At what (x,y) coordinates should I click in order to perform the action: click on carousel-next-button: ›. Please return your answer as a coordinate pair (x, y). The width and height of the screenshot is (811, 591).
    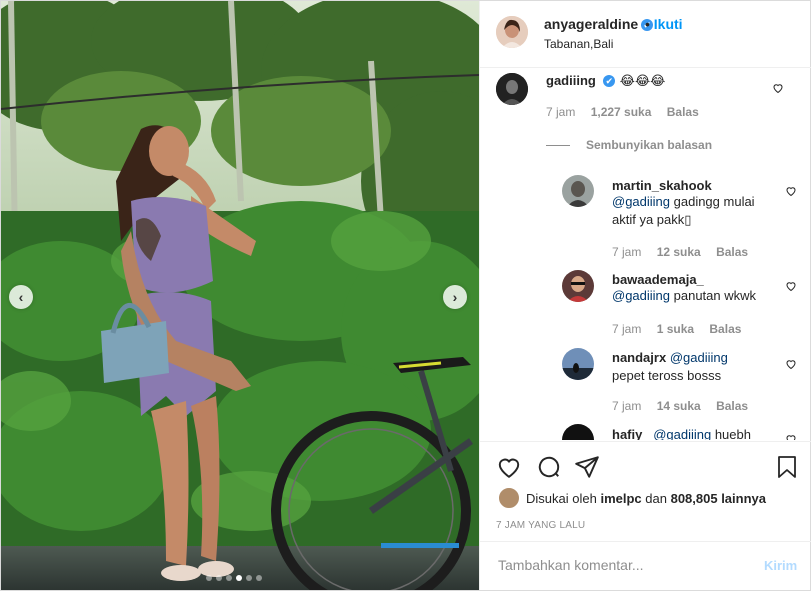
    Looking at the image, I should click on (455, 297).